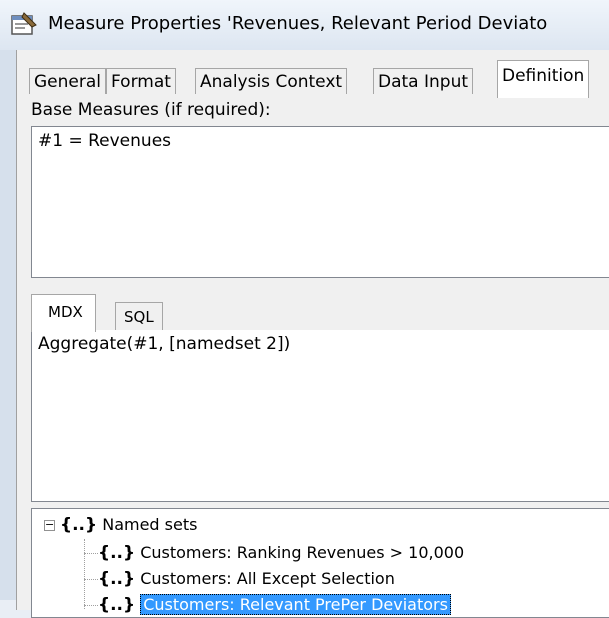 The width and height of the screenshot is (609, 618). Describe the element at coordinates (320, 313) in the screenshot. I see `expression-tab-strip: MDX SQL` at that location.